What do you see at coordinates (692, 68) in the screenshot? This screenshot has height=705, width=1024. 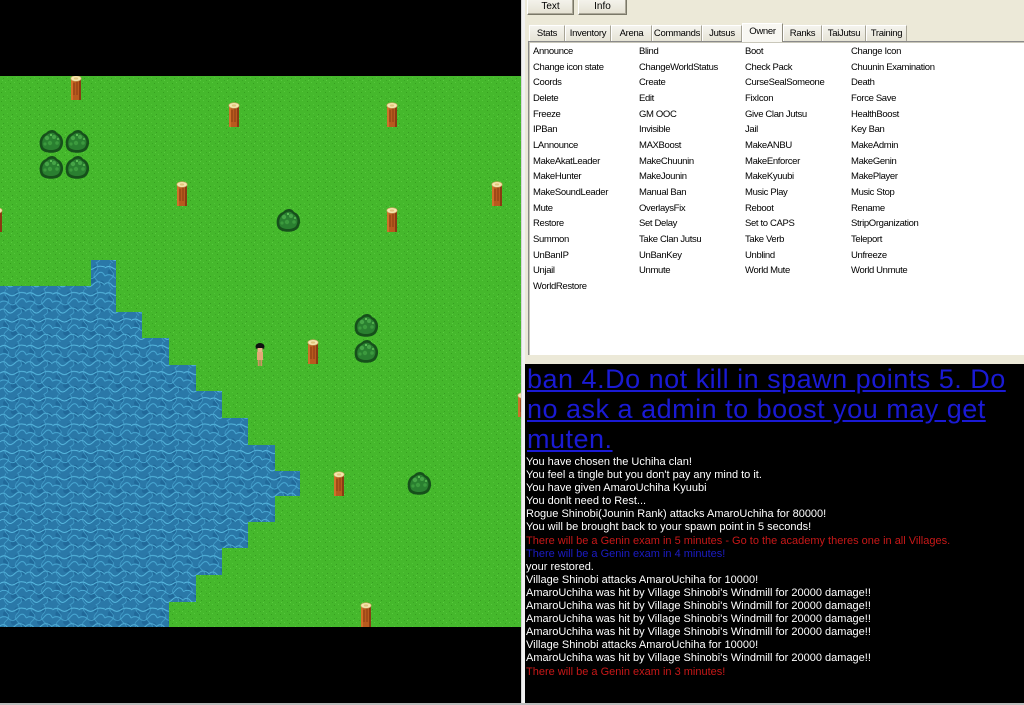 I see `command-item: ChangeWorldStatus` at bounding box center [692, 68].